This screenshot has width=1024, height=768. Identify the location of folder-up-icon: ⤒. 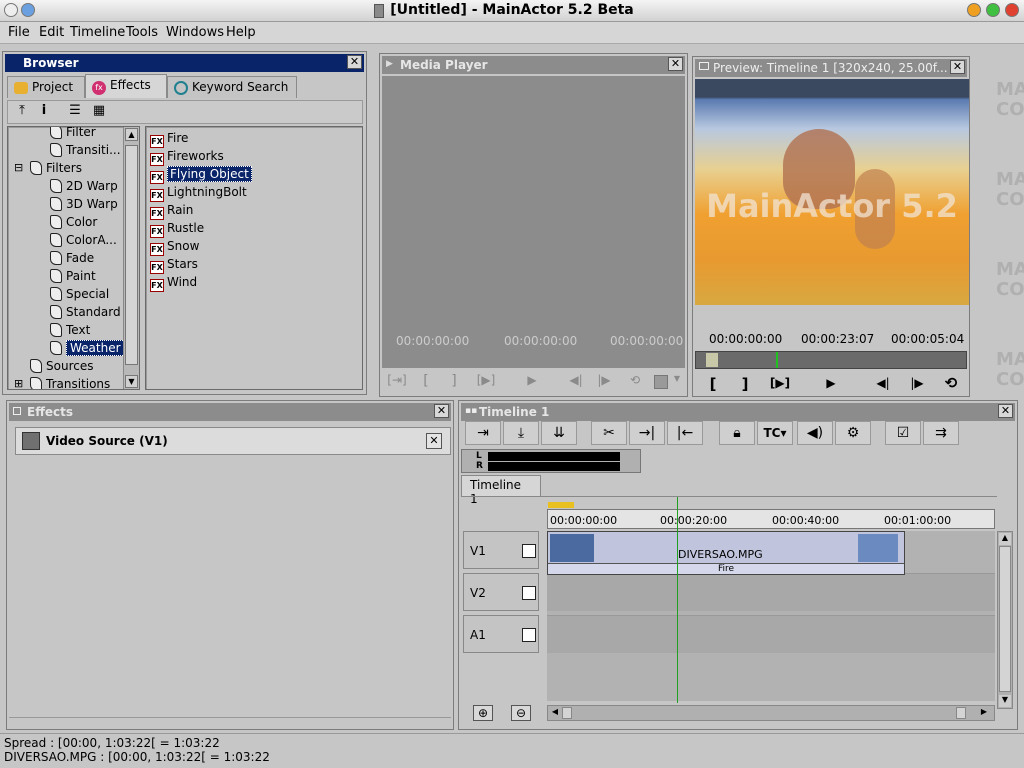
(22, 112).